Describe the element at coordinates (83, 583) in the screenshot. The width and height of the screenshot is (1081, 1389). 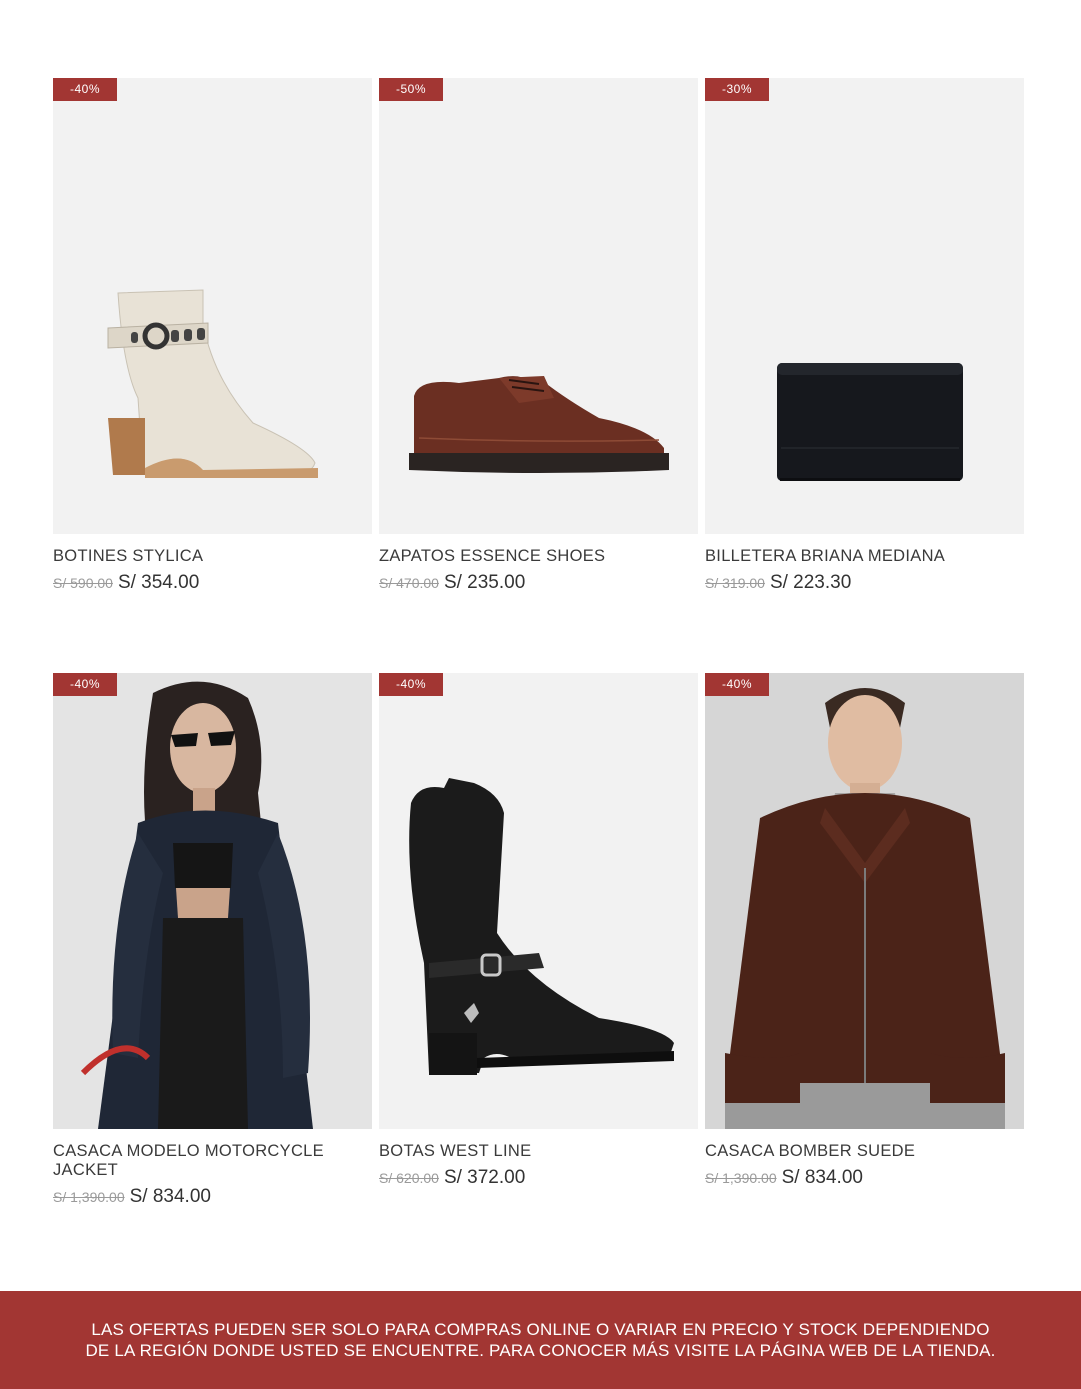
I see `original-price: S/ 590.00` at that location.